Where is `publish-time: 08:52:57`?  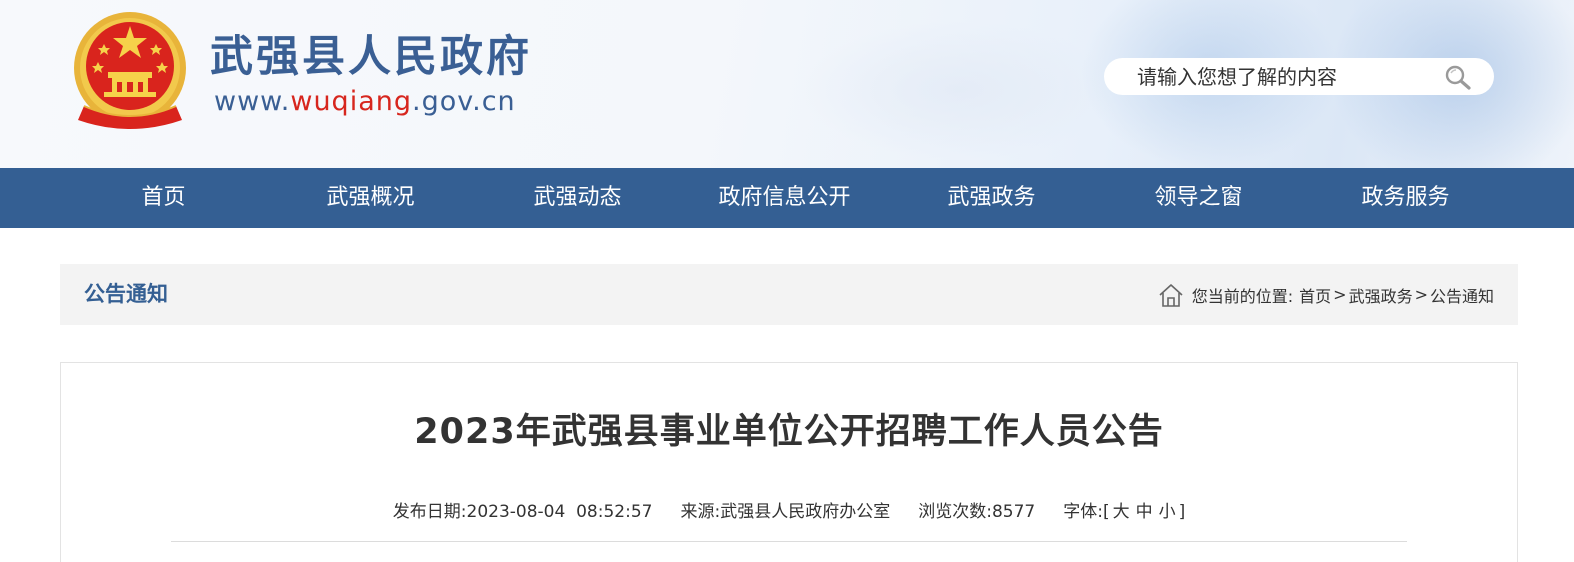 publish-time: 08:52:57 is located at coordinates (614, 512).